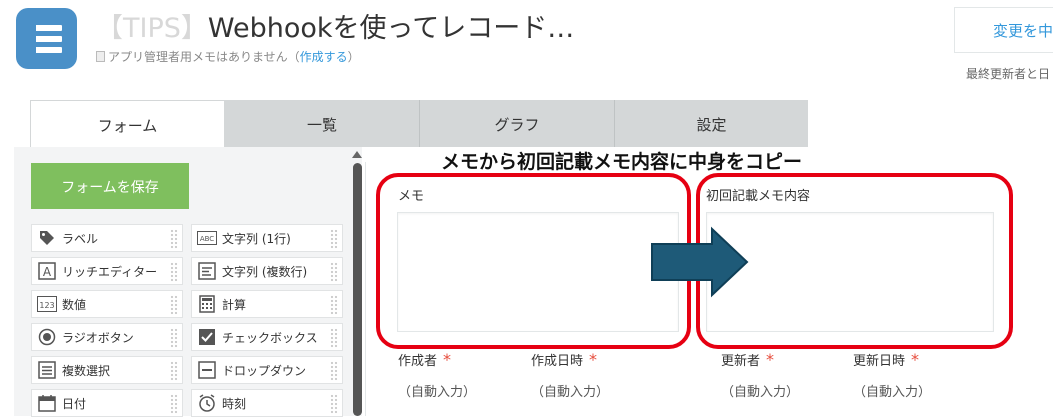 Image resolution: width=1053 pixels, height=417 pixels. I want to click on palette-item-calc: 計算, so click(267, 304).